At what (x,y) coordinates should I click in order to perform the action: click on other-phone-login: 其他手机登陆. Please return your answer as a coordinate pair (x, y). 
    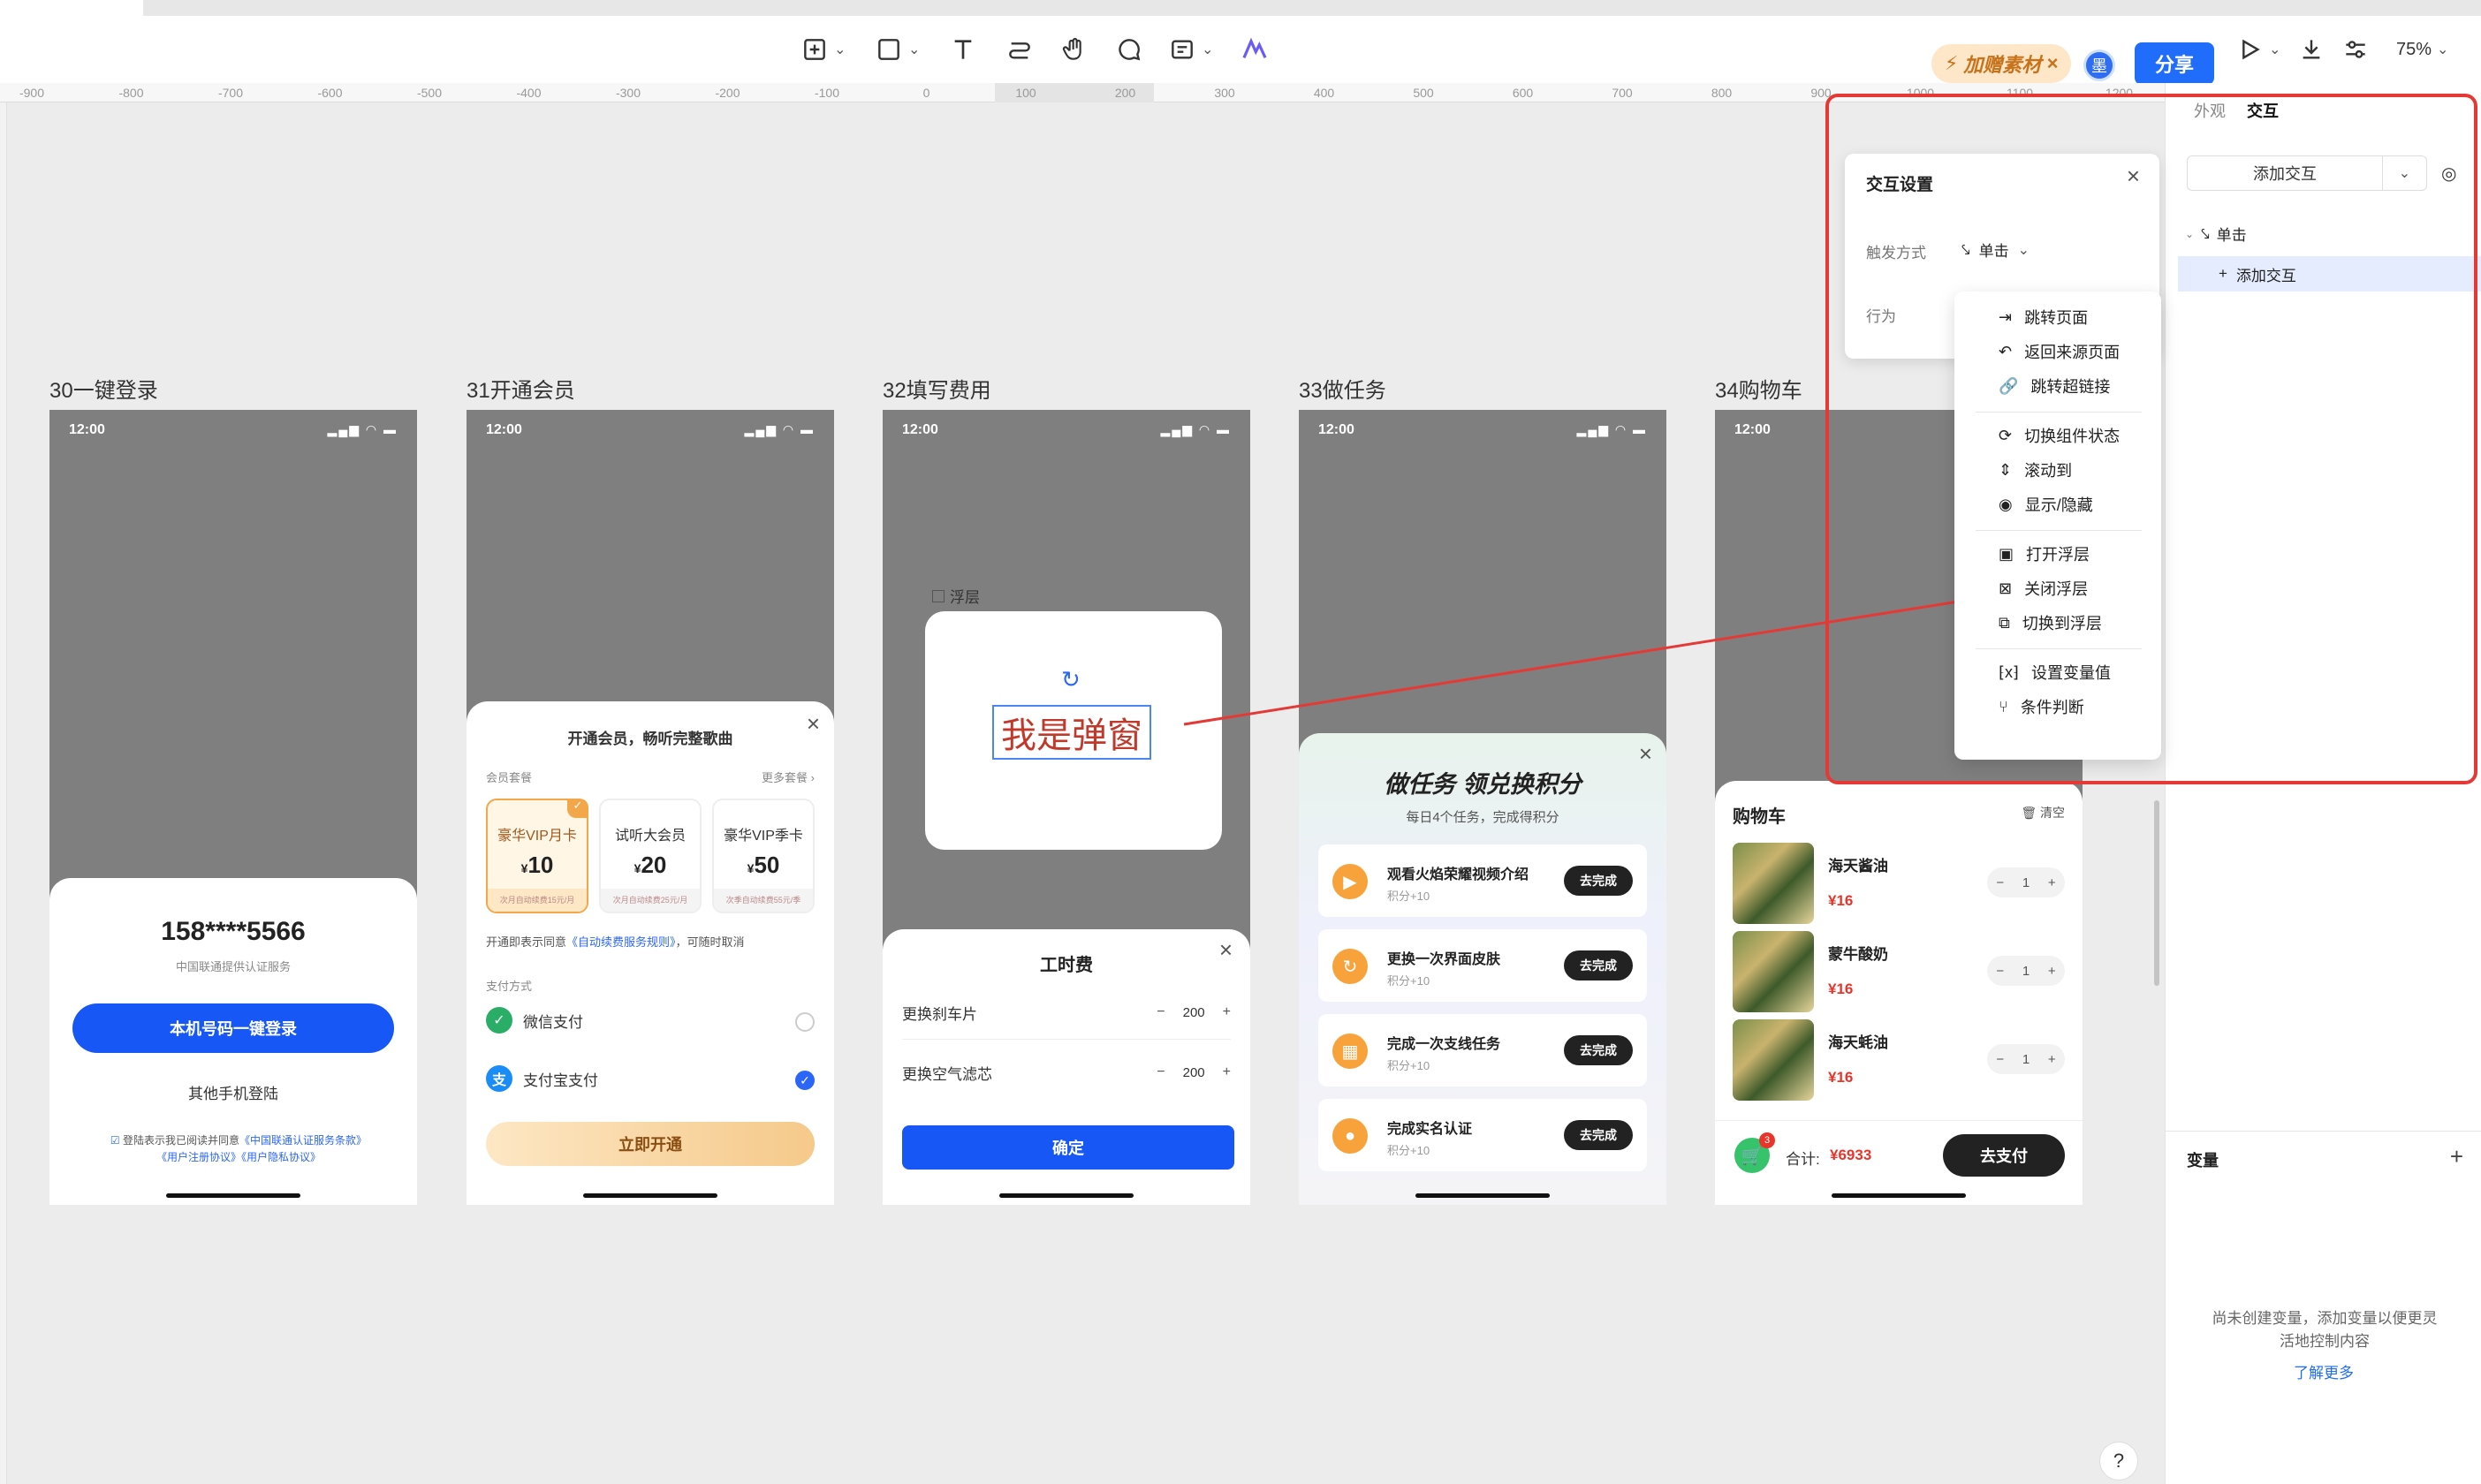
    Looking at the image, I should click on (233, 1092).